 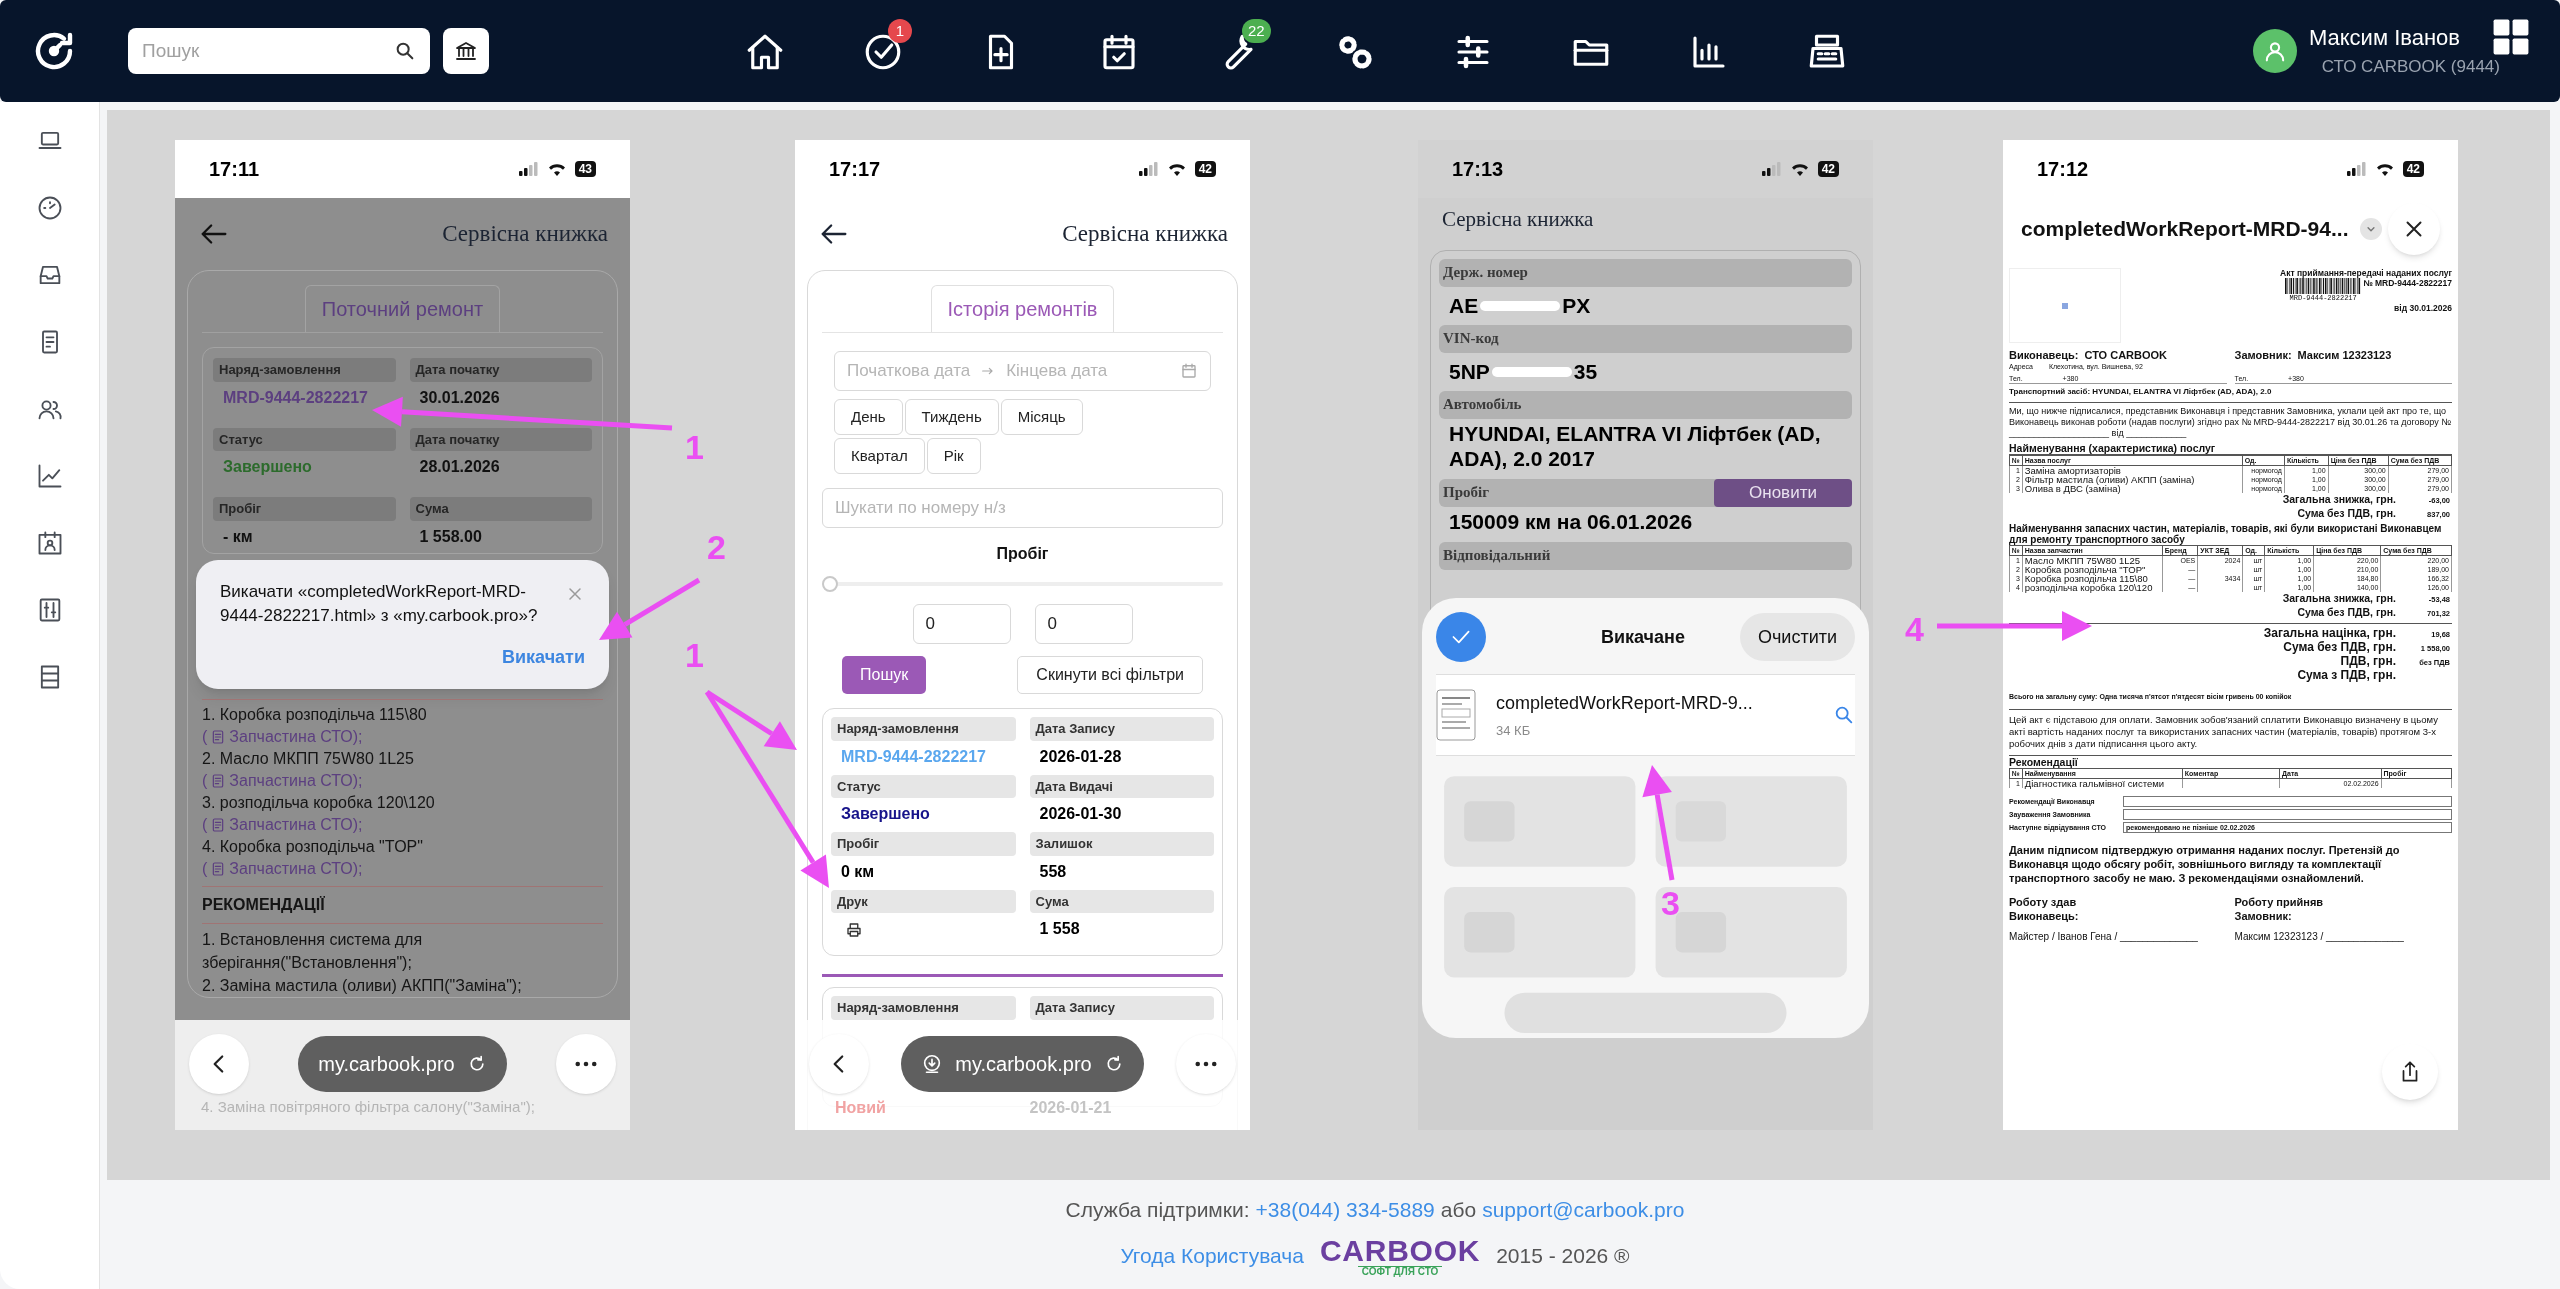 What do you see at coordinates (2230, 729) in the screenshot?
I see `payment-note: Цей акт є підставою для оплати. Замовник зобов'язаний сплатити Виконавцю визначену в цьому акті вартість наданих послуг та використаних запасних частин (матеріалів, товарів) протягом 3-х робочих днів з дати підписання цього акту.` at bounding box center [2230, 729].